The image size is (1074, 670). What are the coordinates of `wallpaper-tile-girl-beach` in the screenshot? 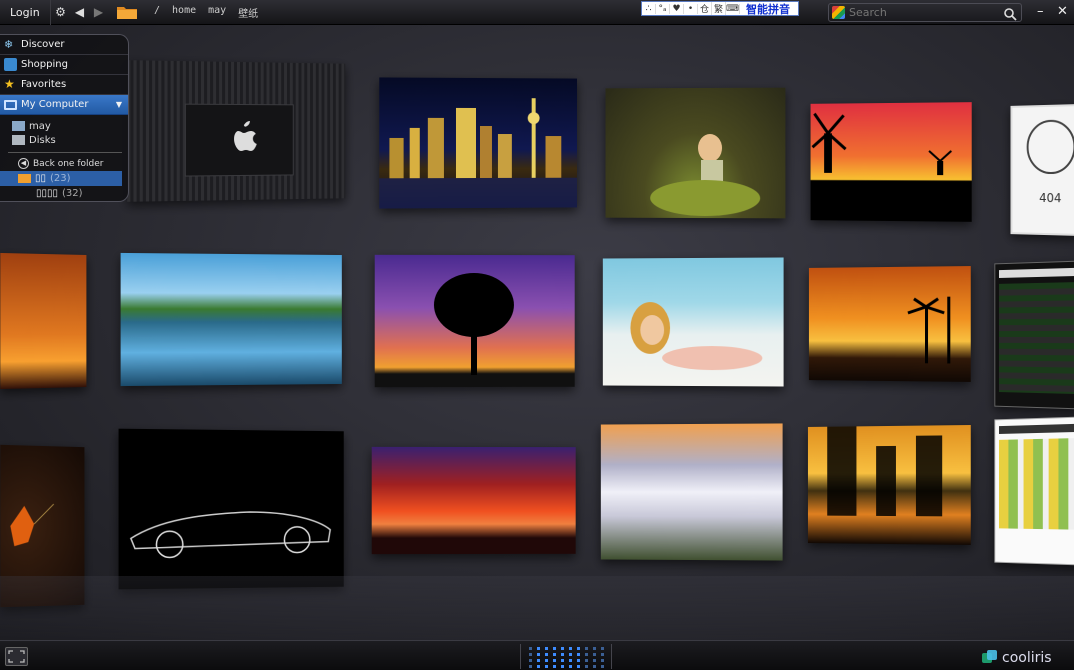 It's located at (693, 321).